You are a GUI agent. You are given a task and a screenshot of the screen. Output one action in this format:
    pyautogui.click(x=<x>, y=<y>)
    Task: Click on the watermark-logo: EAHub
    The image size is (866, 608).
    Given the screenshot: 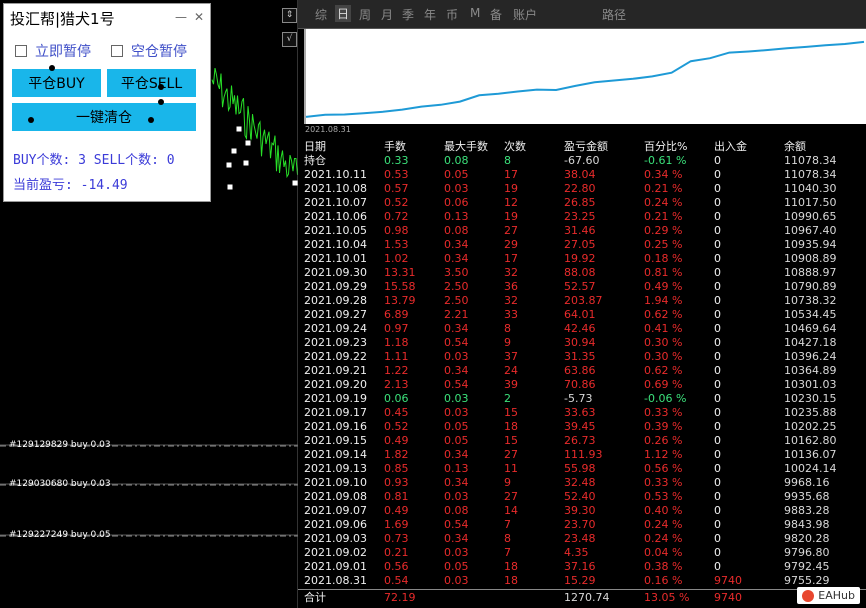 What is the action you would take?
    pyautogui.click(x=828, y=595)
    